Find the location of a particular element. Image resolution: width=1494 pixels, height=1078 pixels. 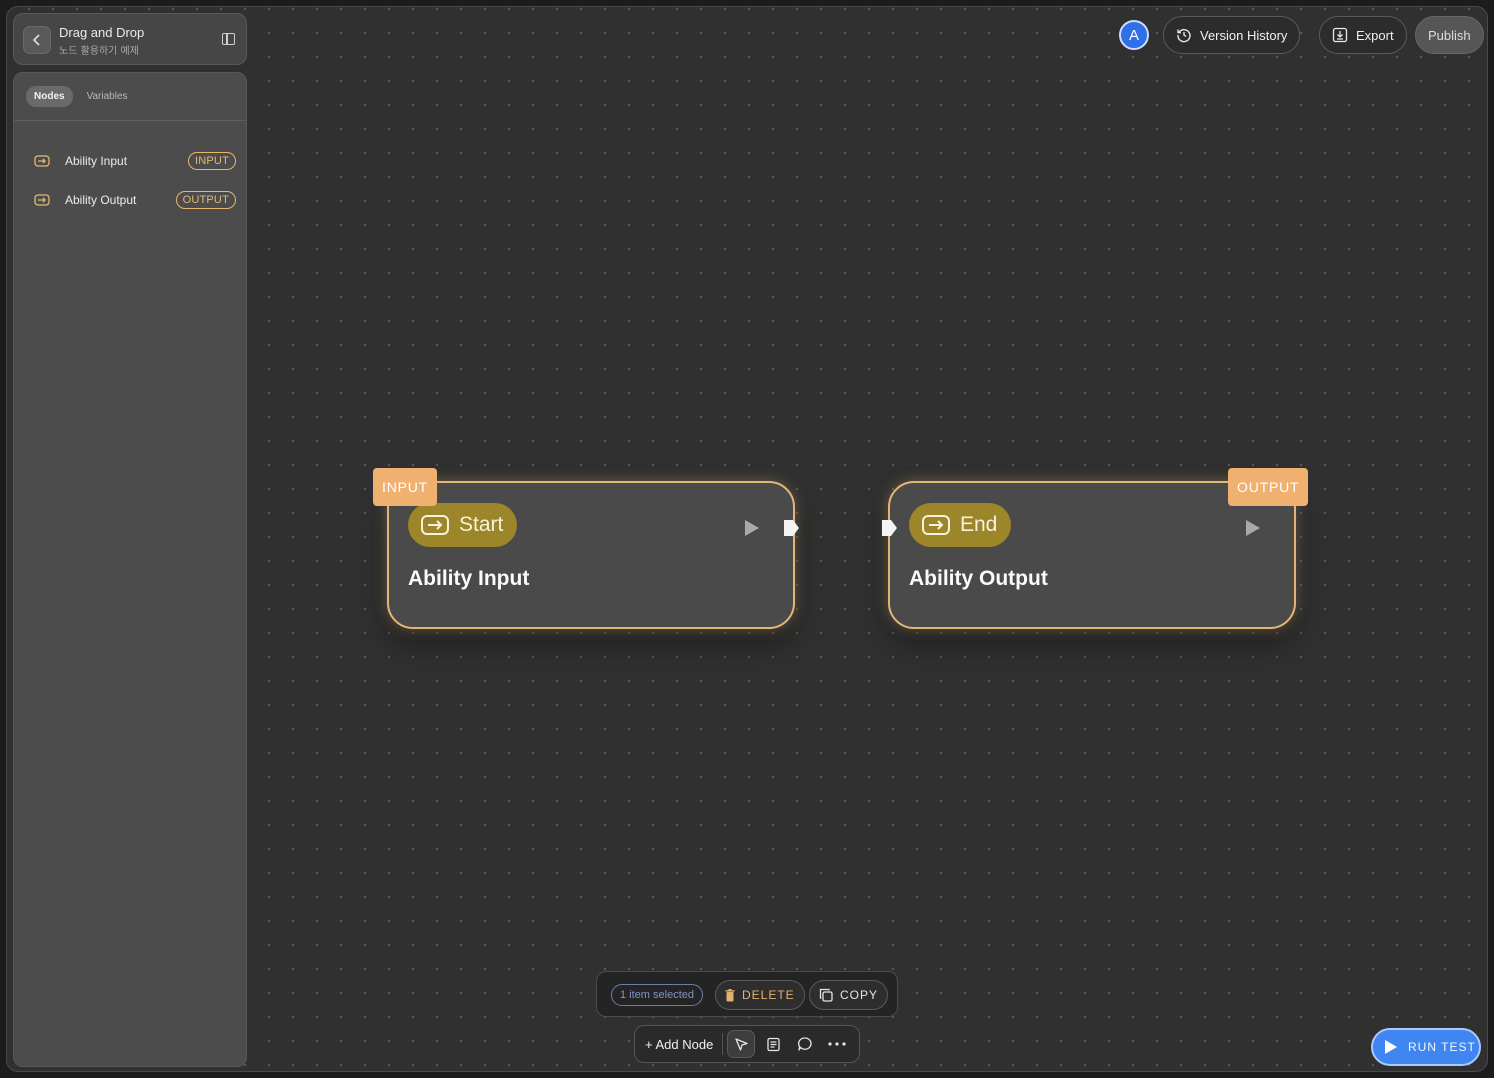

delete-label: DELETE is located at coordinates (768, 995).